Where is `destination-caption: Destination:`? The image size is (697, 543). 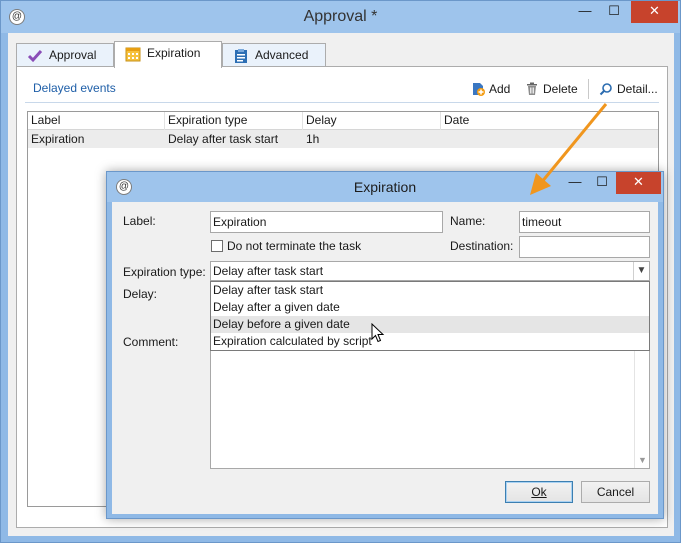
destination-caption: Destination: is located at coordinates (482, 246).